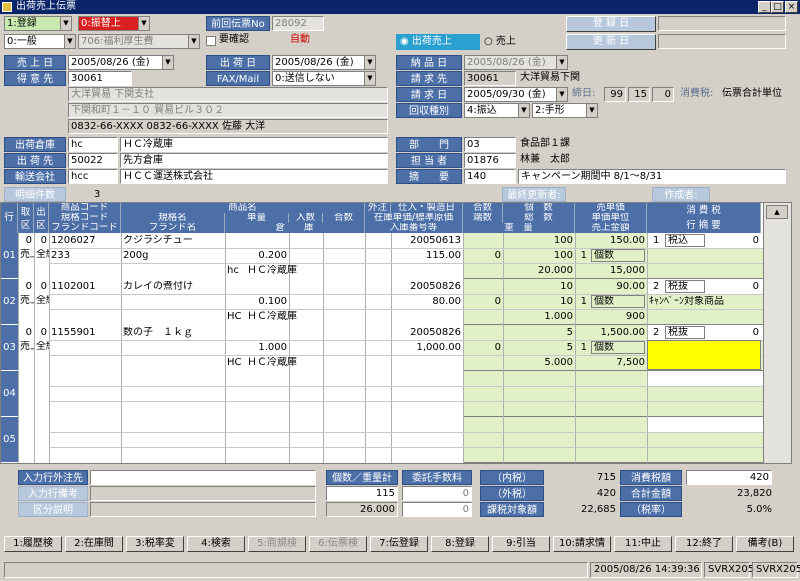 The width and height of the screenshot is (800, 581). Describe the element at coordinates (203, 509) in the screenshot. I see `cat-field` at that location.